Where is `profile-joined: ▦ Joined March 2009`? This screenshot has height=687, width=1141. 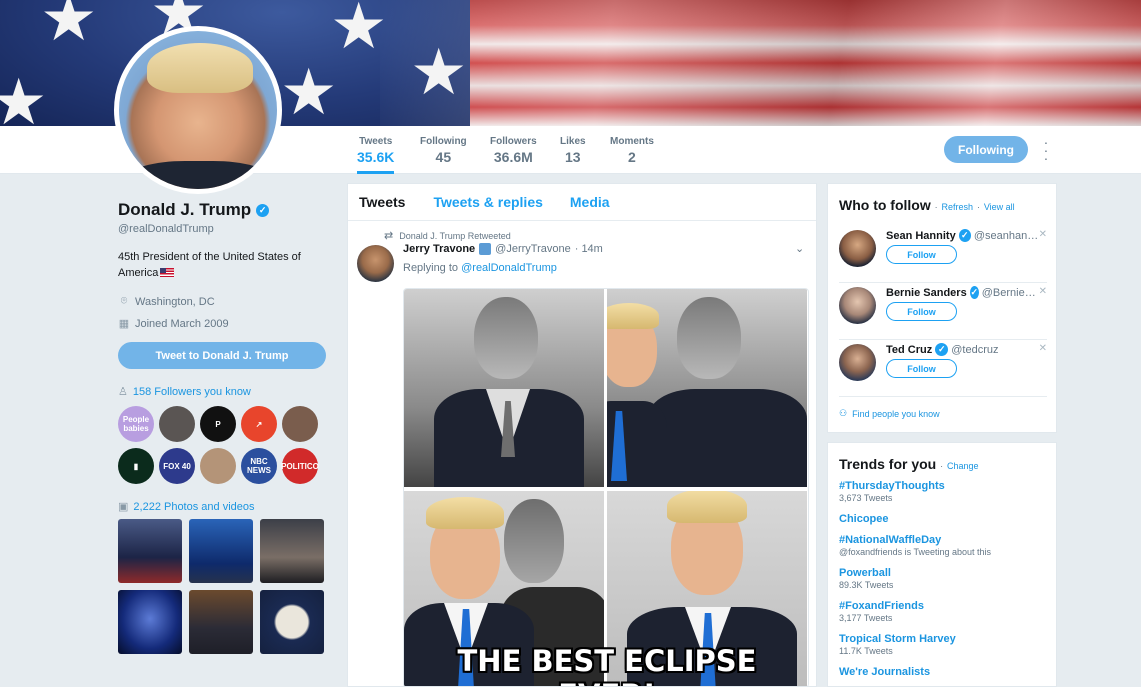
profile-joined: ▦ Joined March 2009 is located at coordinates (173, 324).